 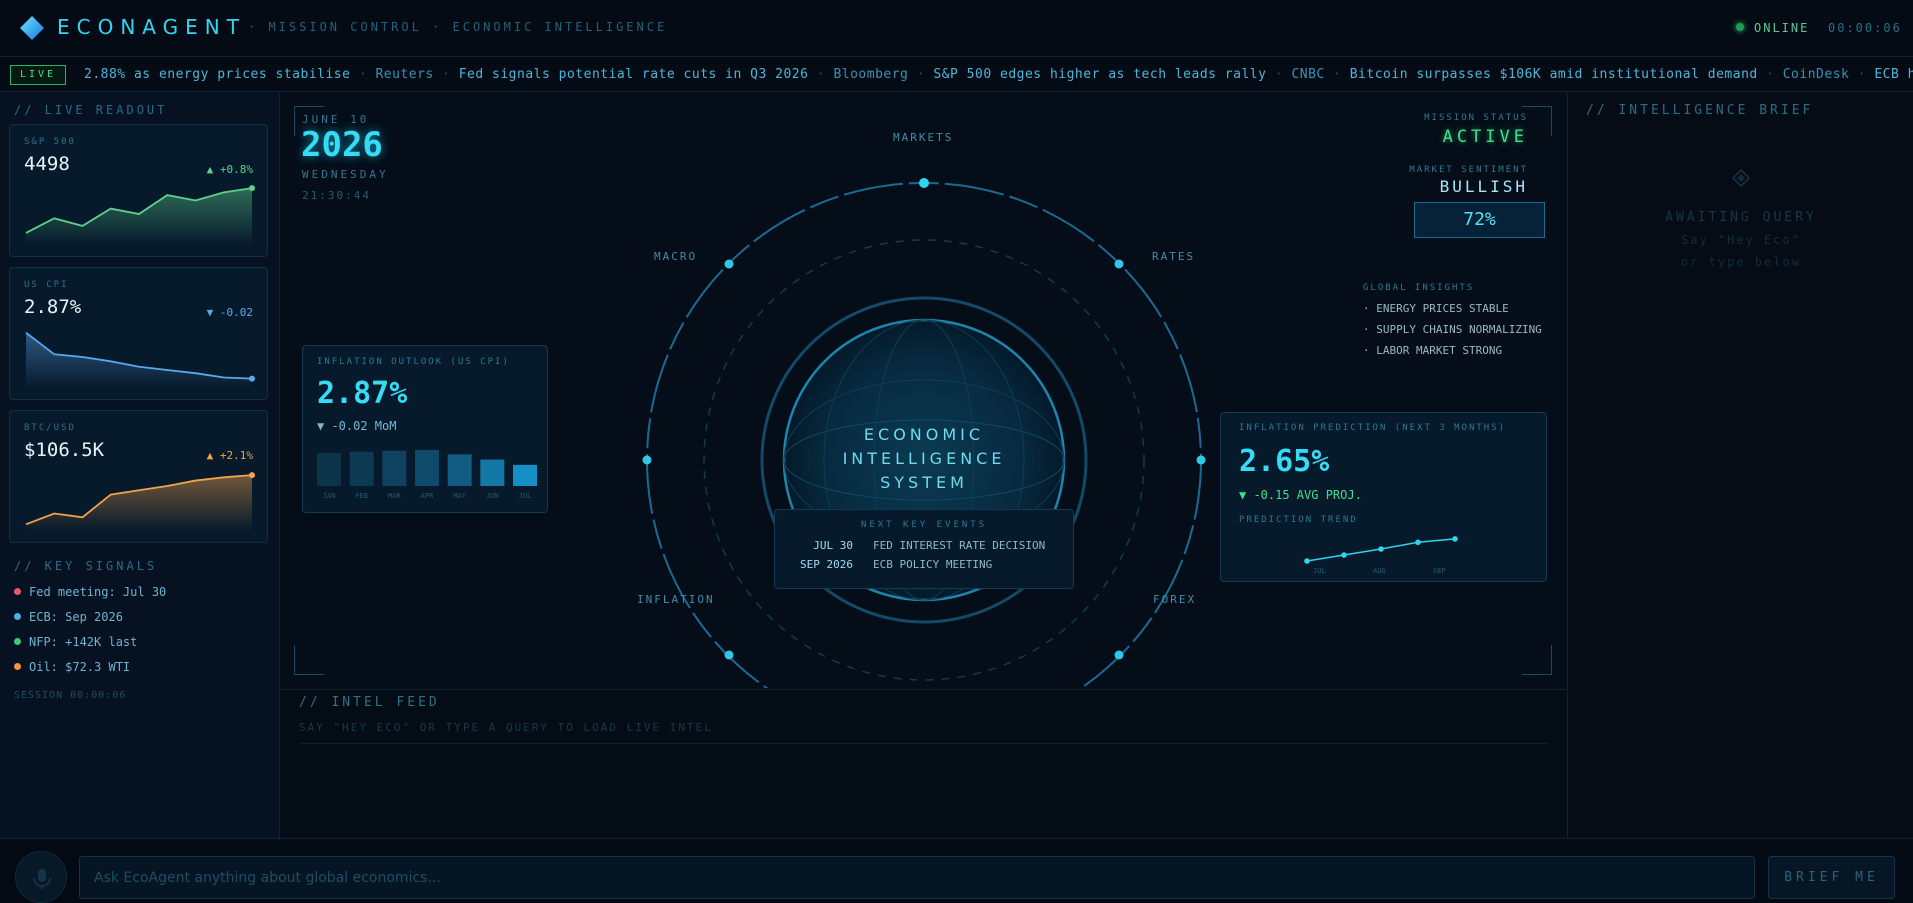 What do you see at coordinates (345, 174) in the screenshot?
I see `date-weekday: WEDNESDAY` at bounding box center [345, 174].